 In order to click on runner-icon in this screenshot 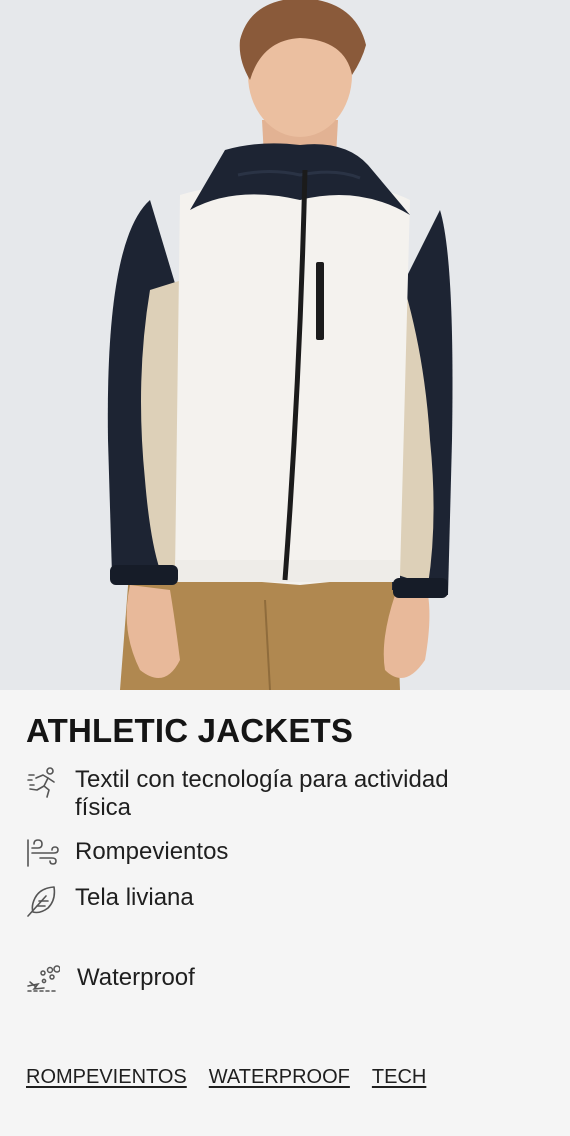, I will do `click(41, 782)`.